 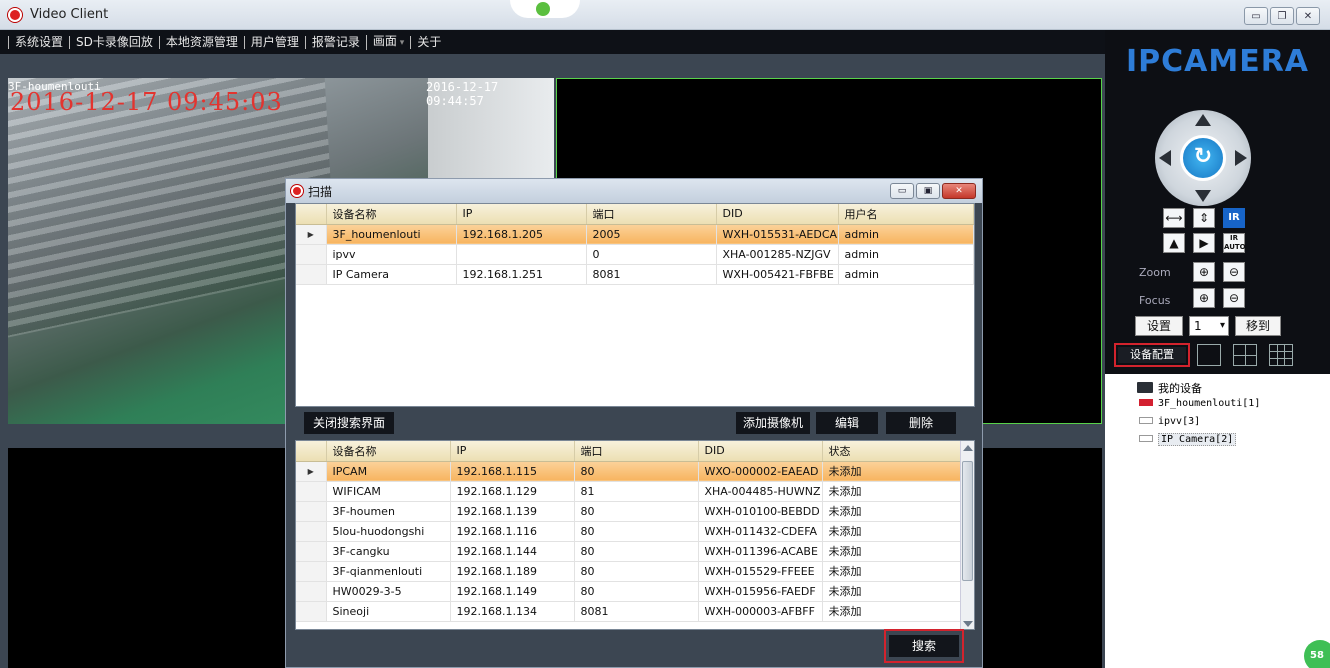 What do you see at coordinates (906, 254) in the screenshot?
I see `cell: admin` at bounding box center [906, 254].